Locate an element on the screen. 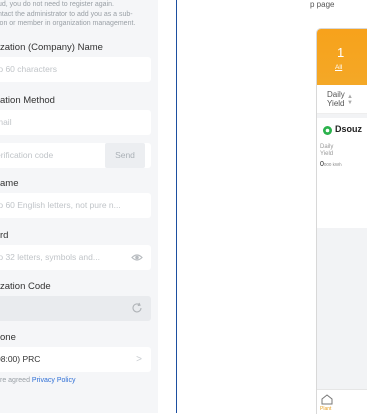  timezone-label: one is located at coordinates (8, 337).